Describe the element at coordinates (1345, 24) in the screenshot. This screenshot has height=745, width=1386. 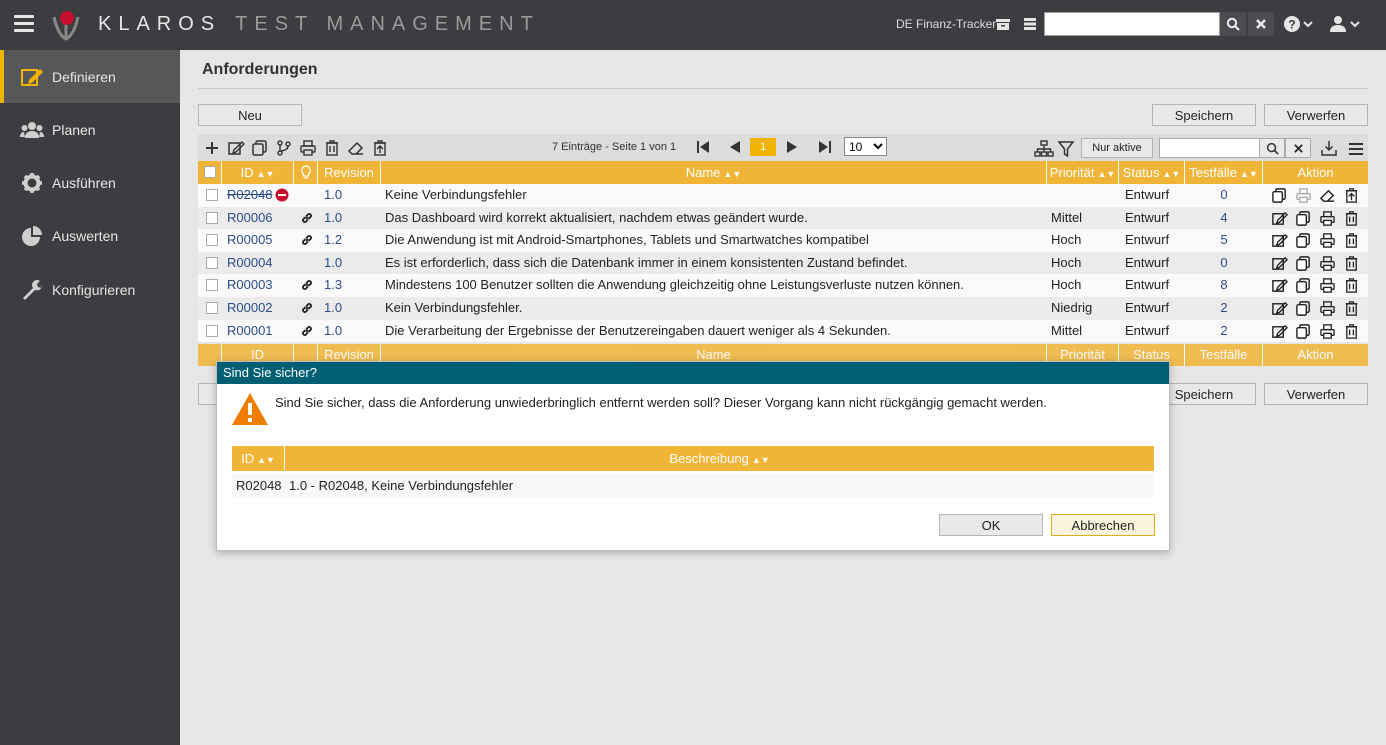
I see `user-icon` at that location.